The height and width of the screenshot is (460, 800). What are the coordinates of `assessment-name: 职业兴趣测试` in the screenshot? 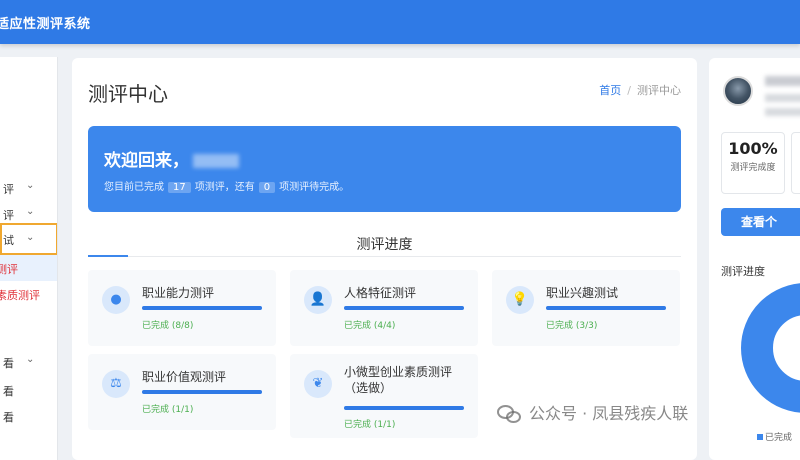 It's located at (582, 293).